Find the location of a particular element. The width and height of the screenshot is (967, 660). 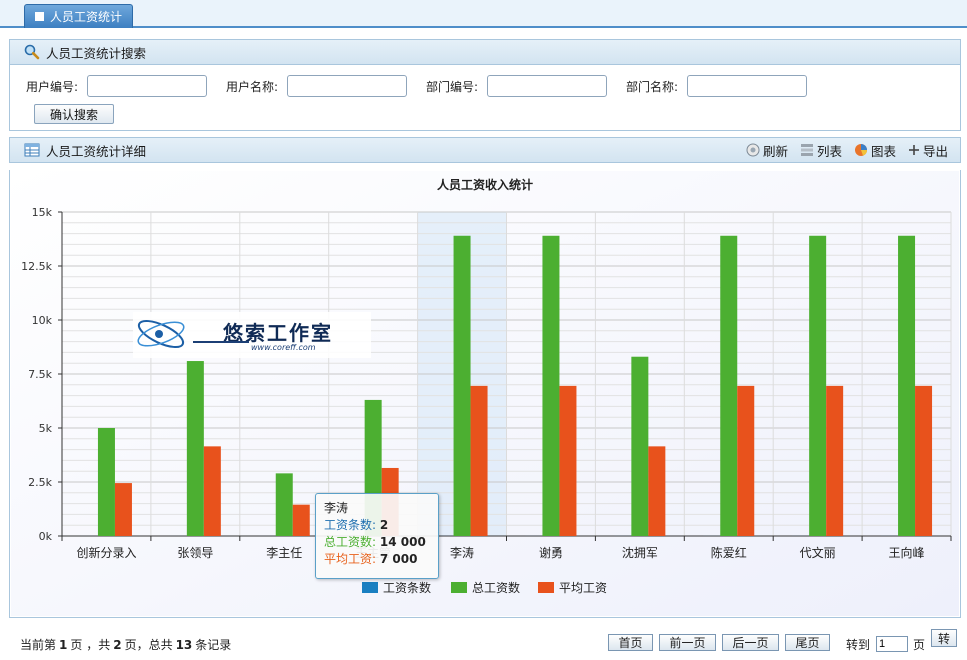

user-name-label: 用户名称: is located at coordinates (252, 87).